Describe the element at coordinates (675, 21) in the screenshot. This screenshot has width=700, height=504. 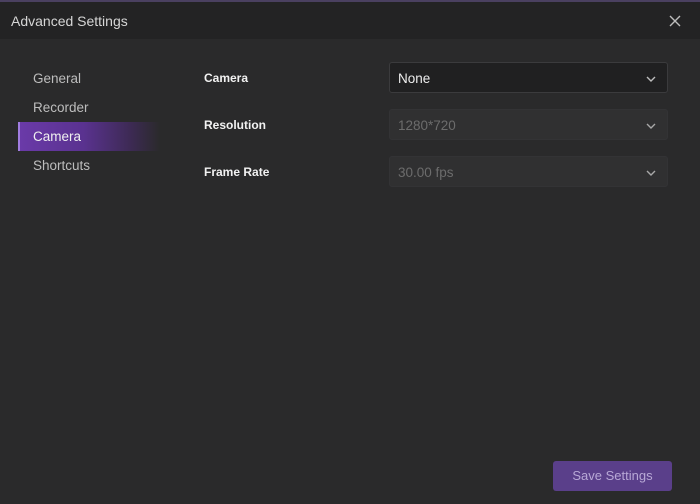
I see `close-icon` at that location.